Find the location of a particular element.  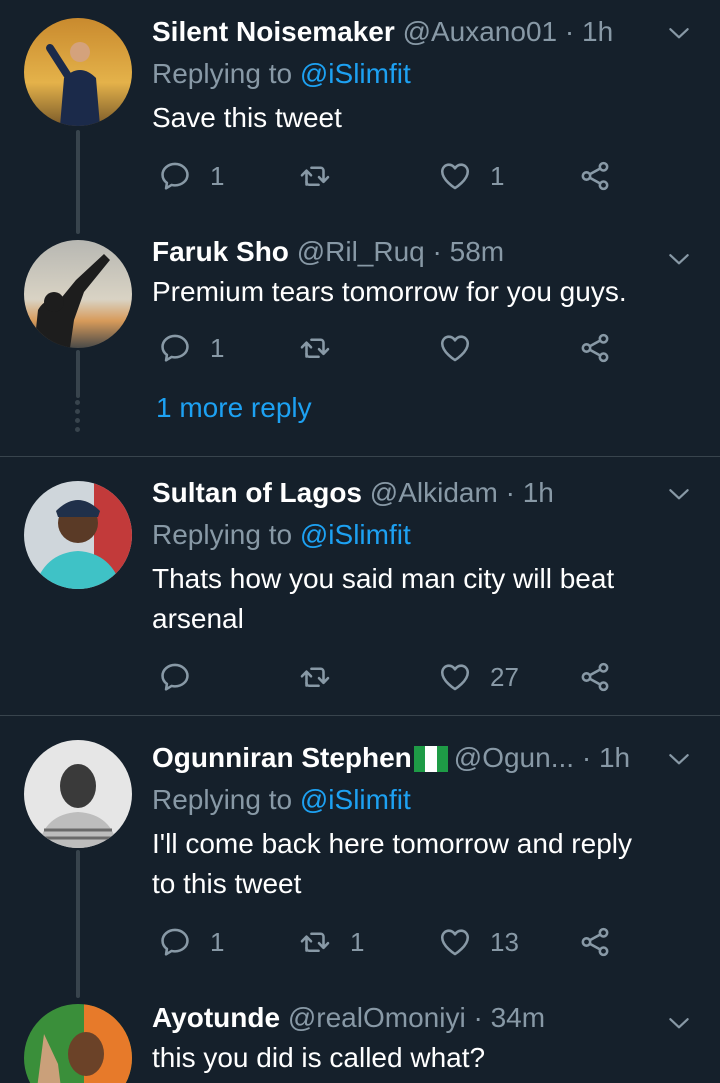

tweet-header: Silent Noisemaker @Auxano01 · 1h is located at coordinates (424, 32).